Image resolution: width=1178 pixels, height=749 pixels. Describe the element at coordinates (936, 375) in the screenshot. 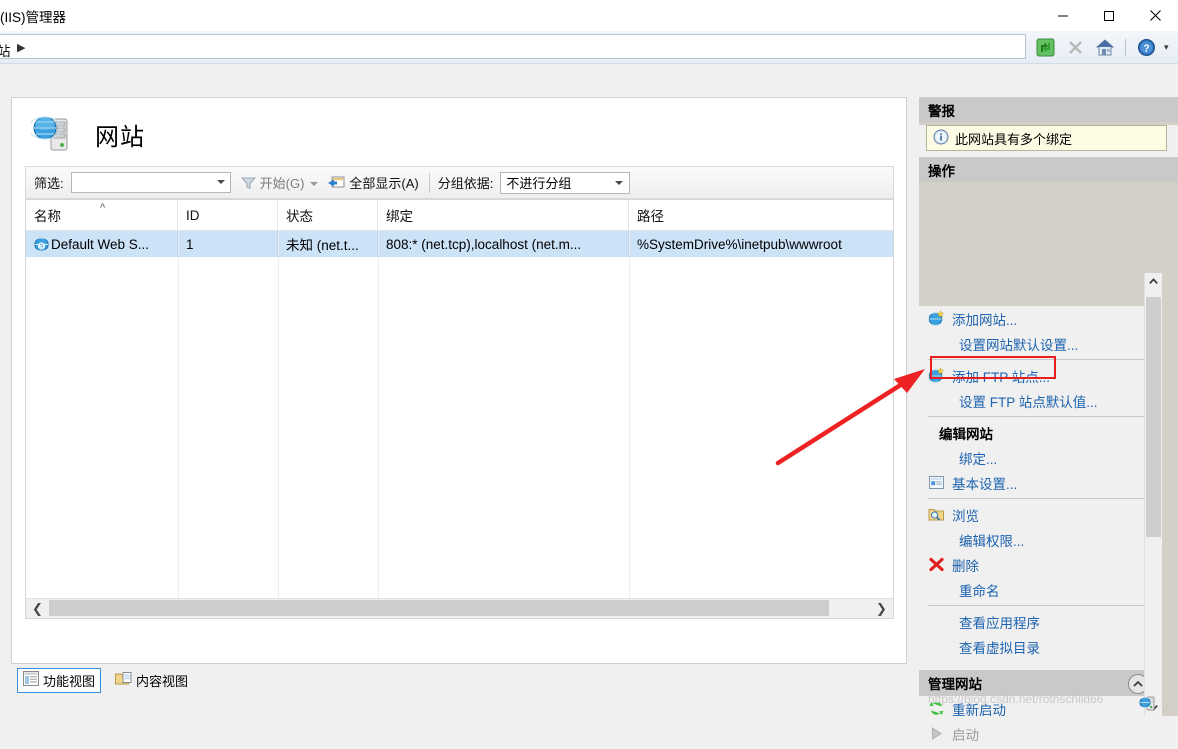

I see `add-ftp-site-icon` at that location.